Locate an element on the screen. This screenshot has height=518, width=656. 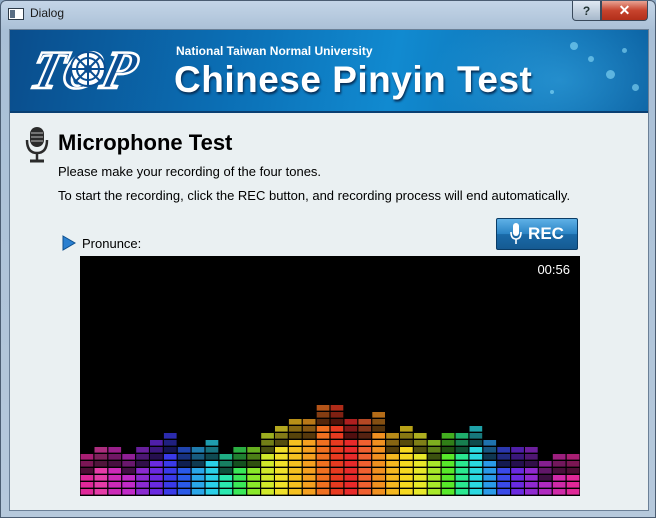
close-button: ✕ is located at coordinates (624, 11).